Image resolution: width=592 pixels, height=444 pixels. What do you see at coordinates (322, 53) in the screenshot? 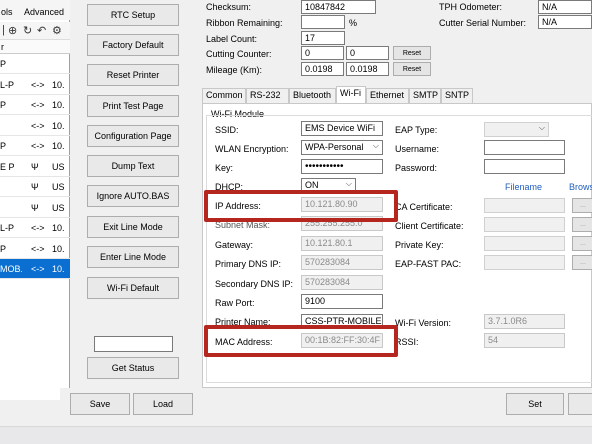
I see `cutting-counter-field-1: 0` at bounding box center [322, 53].